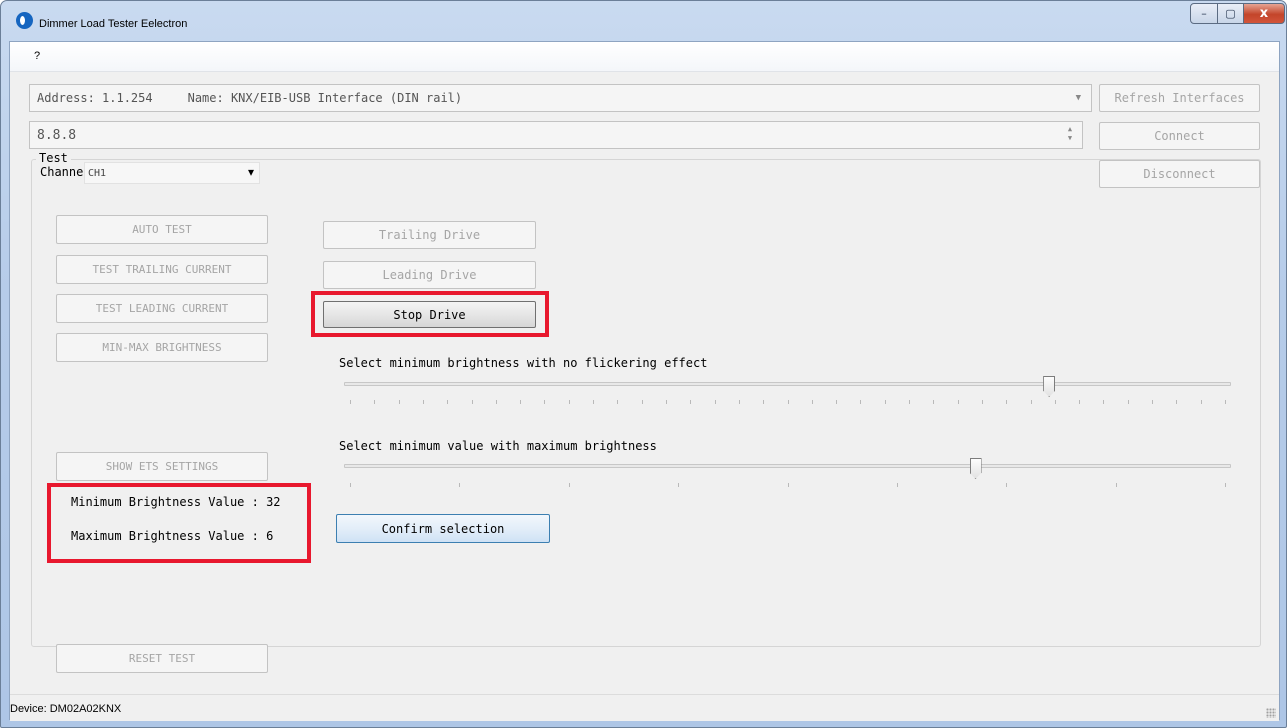 The height and width of the screenshot is (728, 1287). What do you see at coordinates (1179, 136) in the screenshot?
I see `connect-button: Connect` at bounding box center [1179, 136].